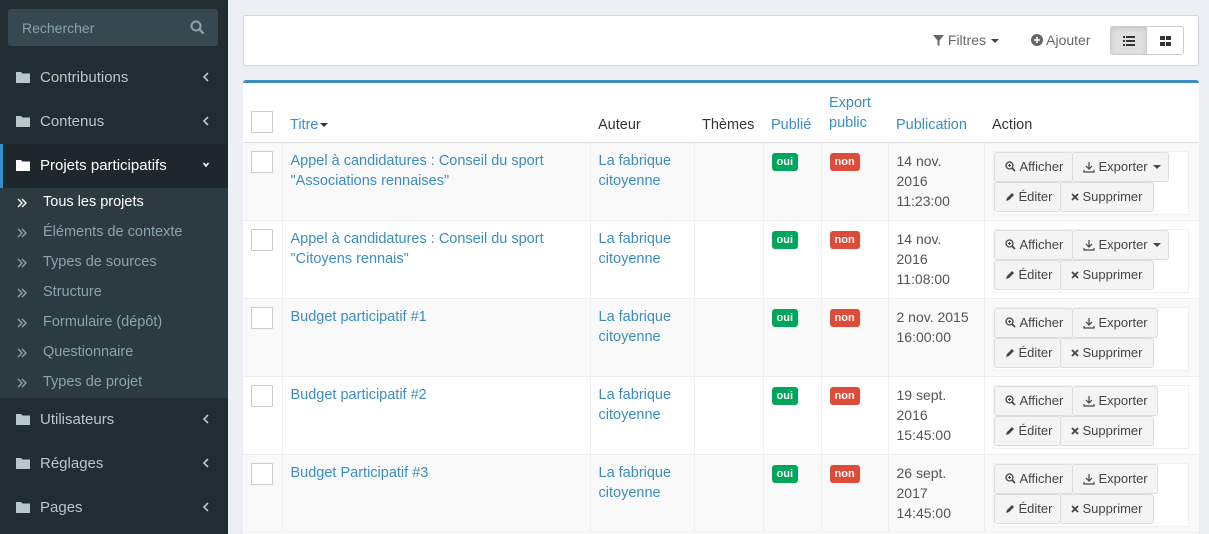  What do you see at coordinates (938, 40) in the screenshot?
I see `filter-icon` at bounding box center [938, 40].